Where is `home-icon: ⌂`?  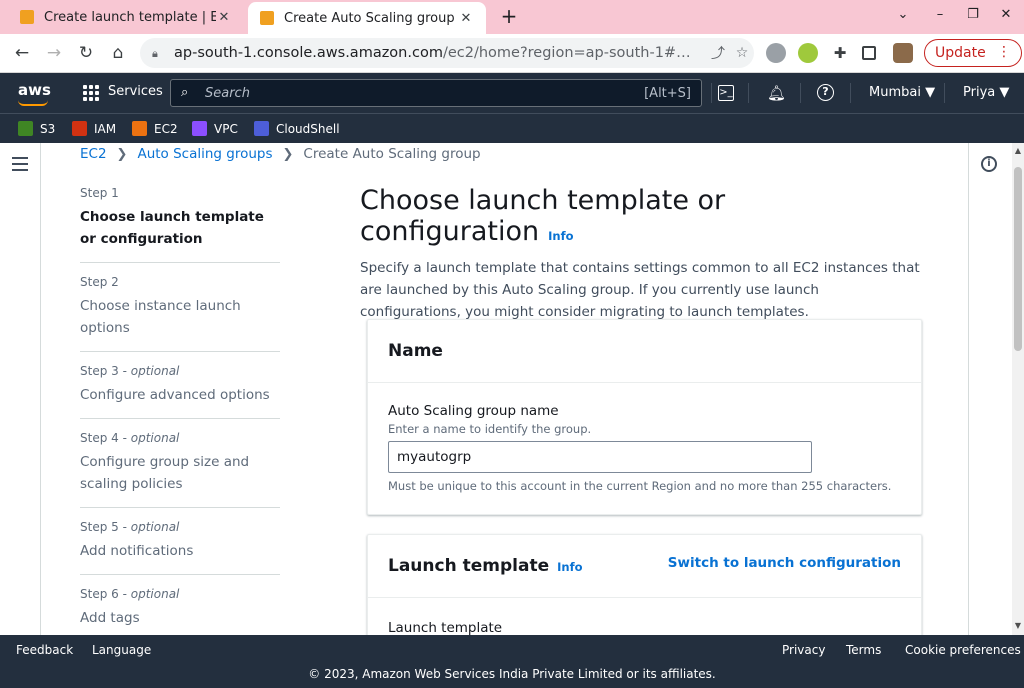
home-icon: ⌂ is located at coordinates (118, 53).